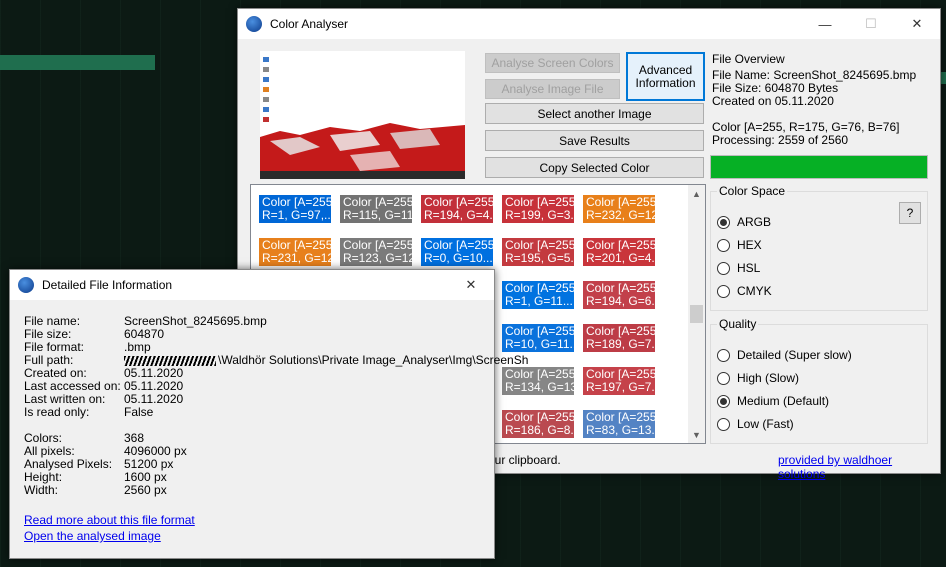 This screenshot has height=567, width=946. I want to click on radio-medium-default: Medium (Default), so click(773, 401).